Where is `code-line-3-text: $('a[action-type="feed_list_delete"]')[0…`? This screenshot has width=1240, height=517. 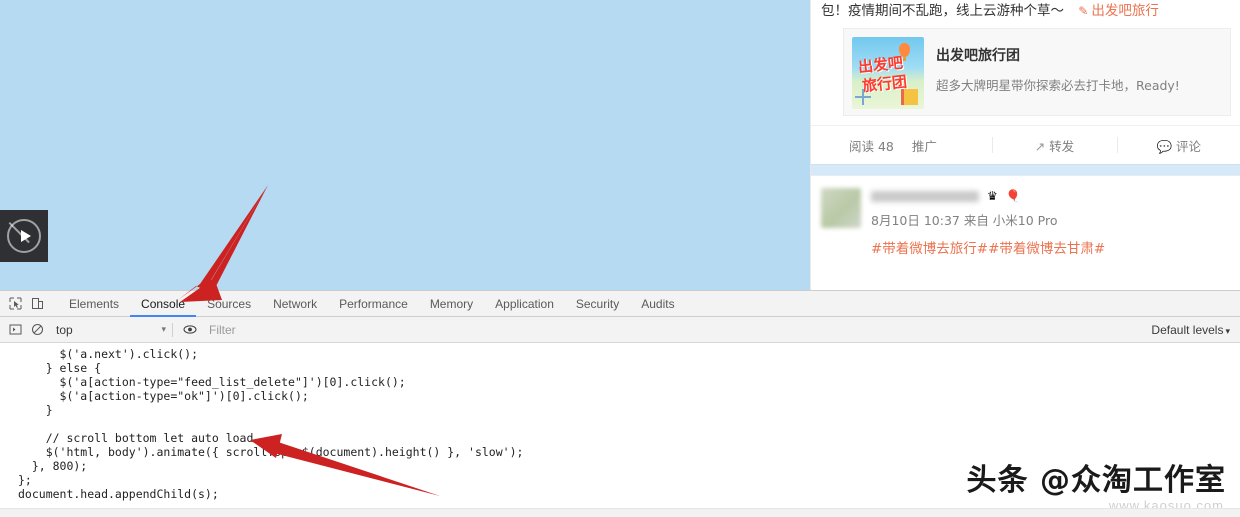
code-line-3-text: $('a[action-type="feed_list_delete"]')[0… is located at coordinates (212, 382).